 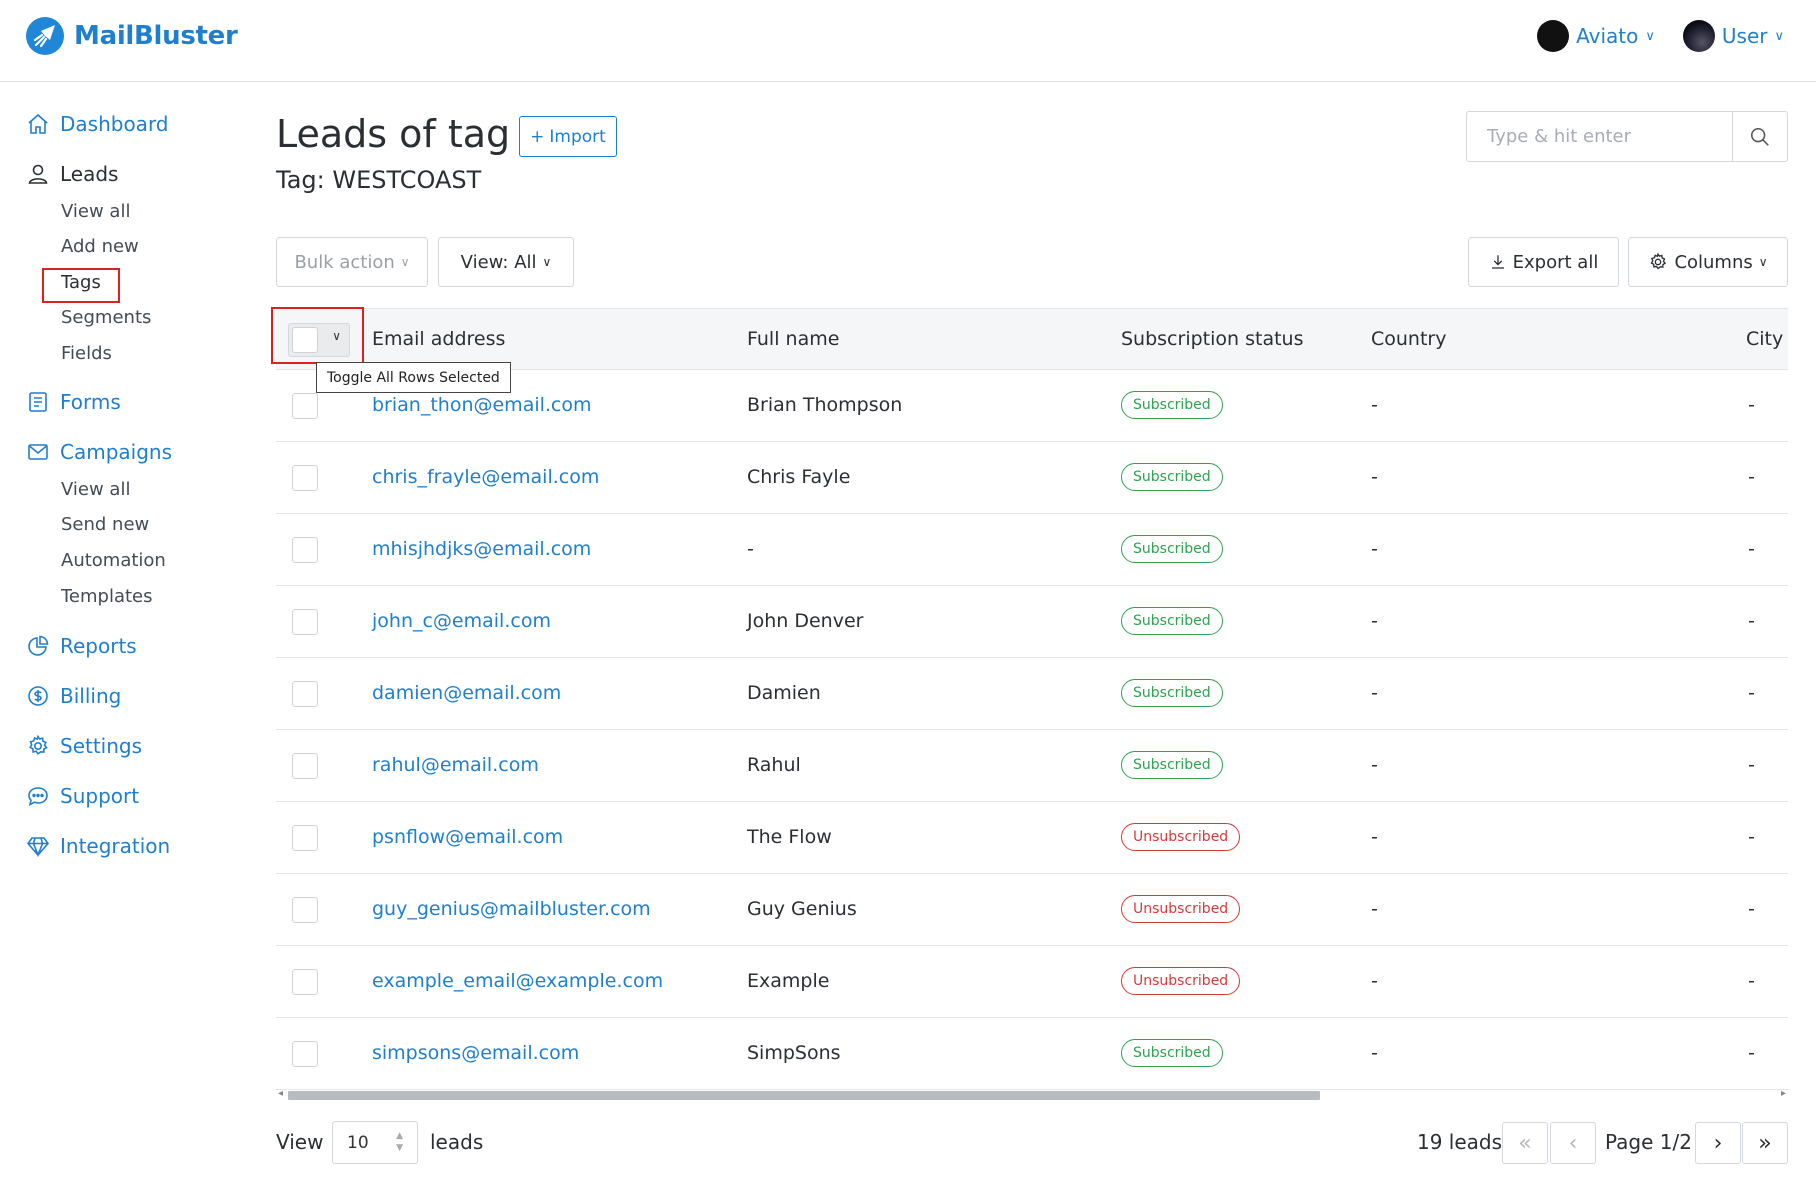 What do you see at coordinates (1553, 36) in the screenshot?
I see `org-avatar` at bounding box center [1553, 36].